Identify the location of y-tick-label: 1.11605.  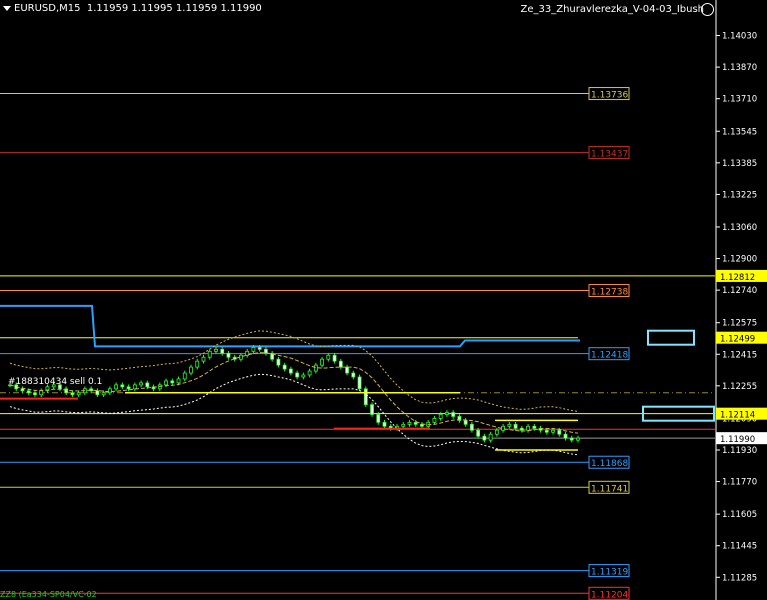
(739, 515).